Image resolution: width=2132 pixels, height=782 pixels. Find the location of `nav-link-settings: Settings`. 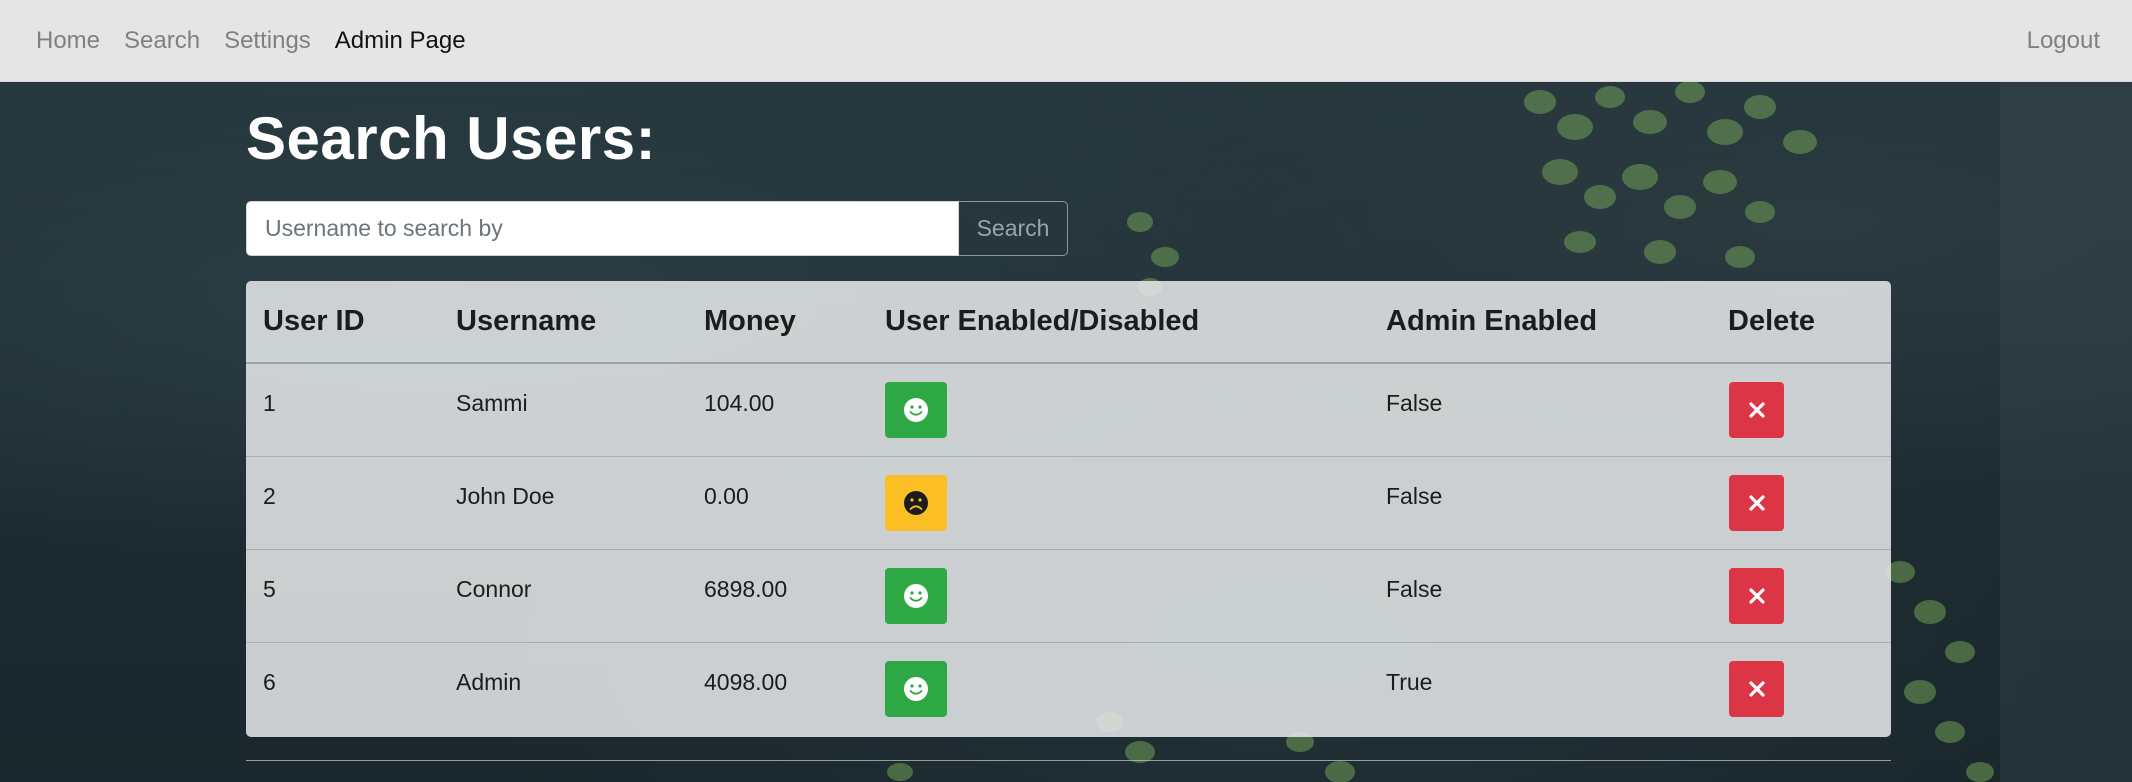

nav-link-settings: Settings is located at coordinates (267, 41).